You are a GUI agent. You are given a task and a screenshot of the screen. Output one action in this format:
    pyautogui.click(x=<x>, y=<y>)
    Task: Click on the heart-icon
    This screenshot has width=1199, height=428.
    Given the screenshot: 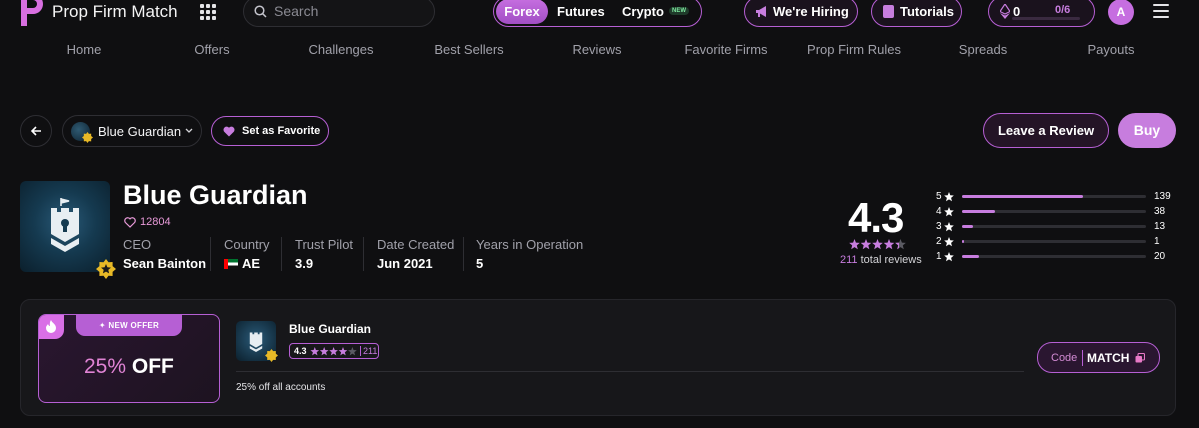 What is the action you would take?
    pyautogui.click(x=229, y=131)
    